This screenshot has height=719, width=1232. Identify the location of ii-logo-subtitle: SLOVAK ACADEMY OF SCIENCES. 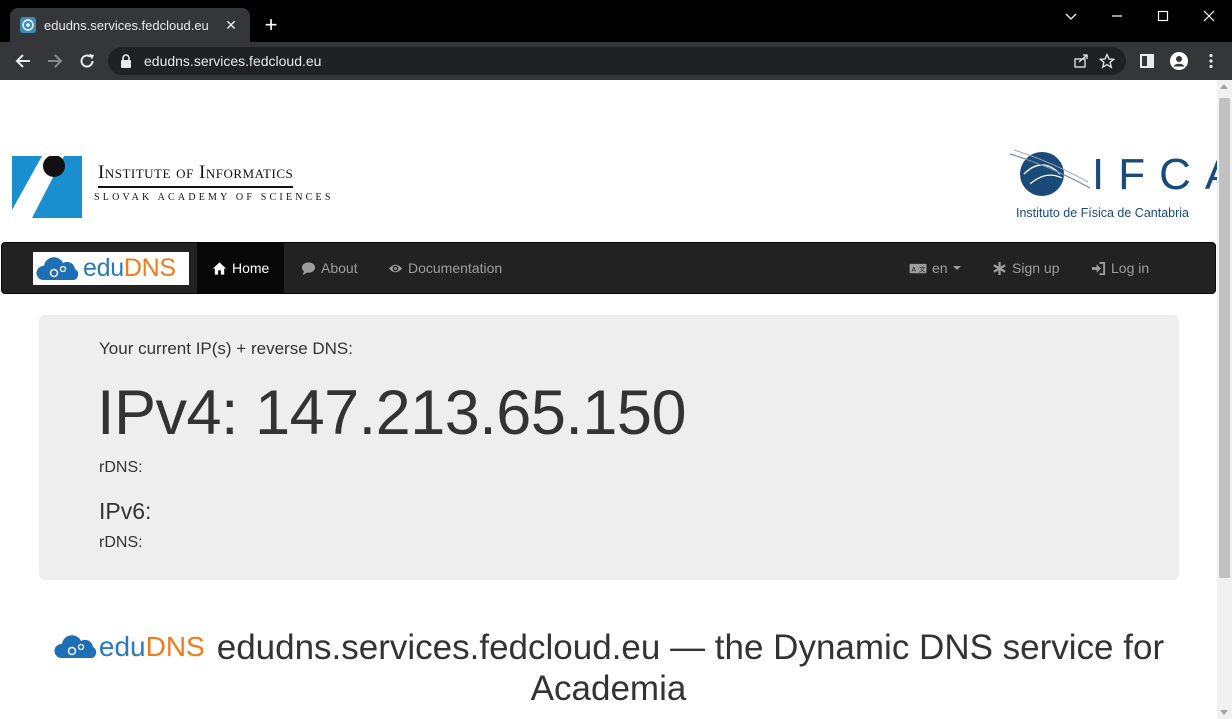
(214, 197).